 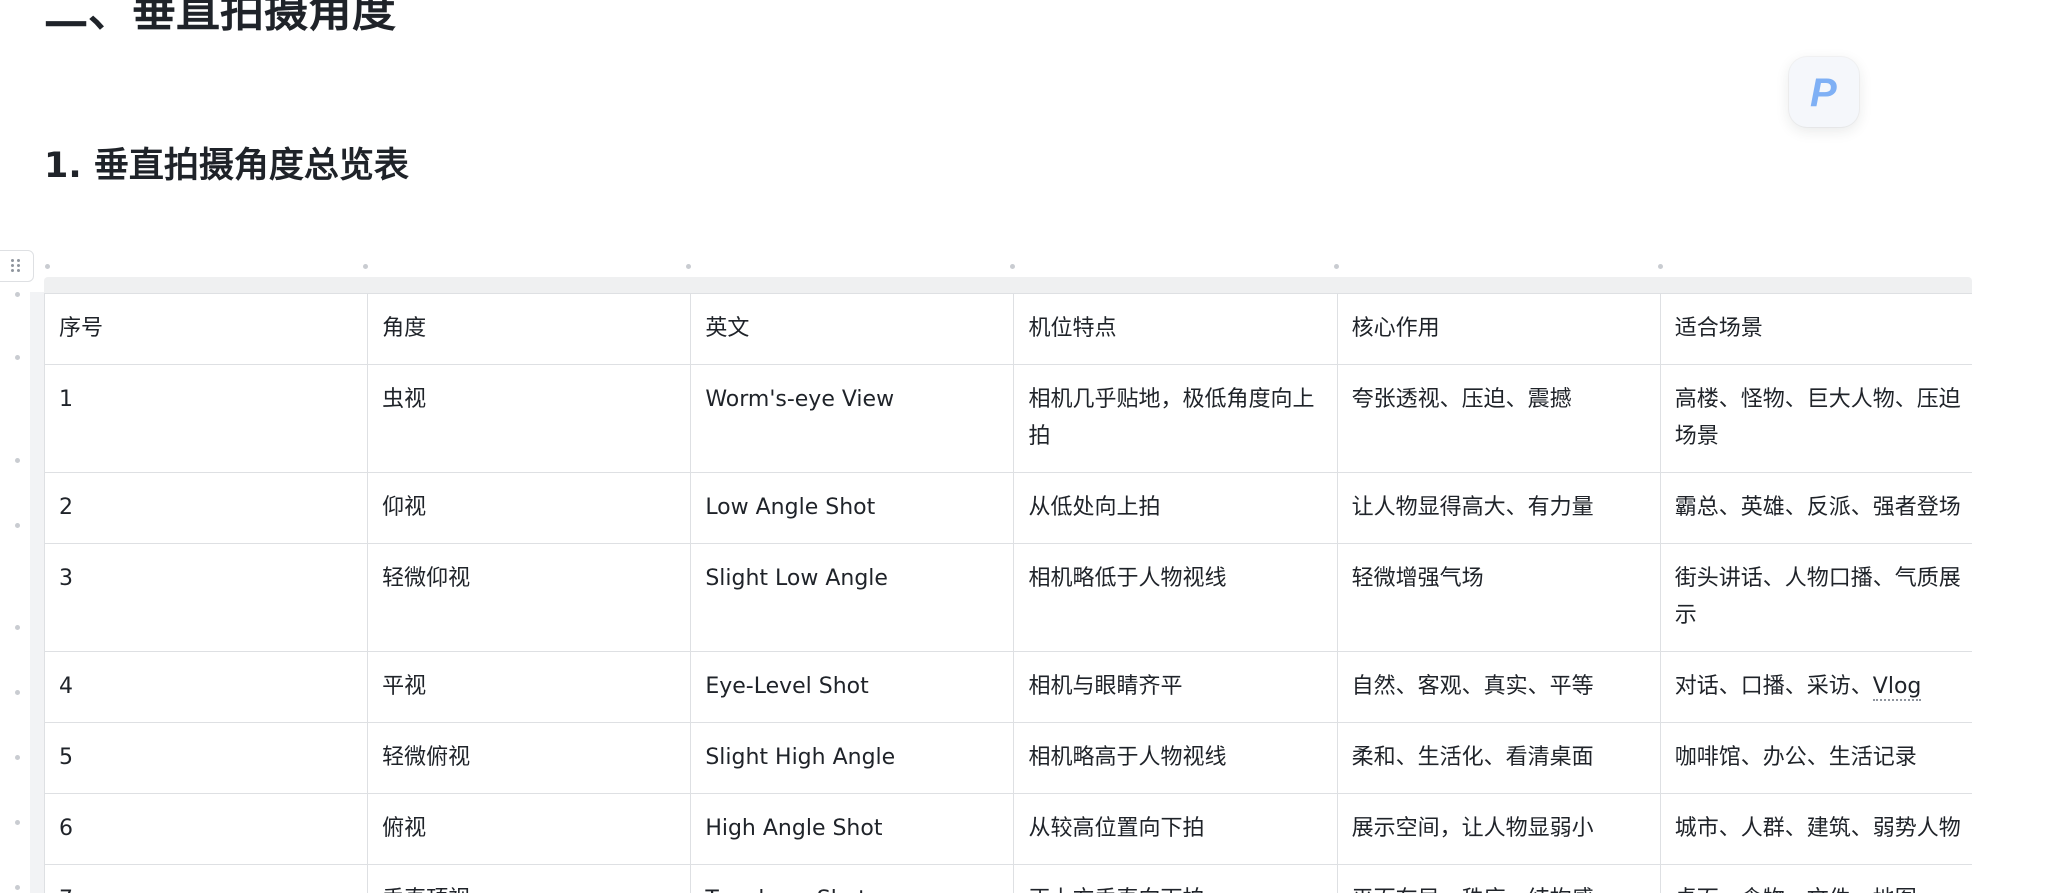 I want to click on svg-text: P, so click(x=1823, y=92).